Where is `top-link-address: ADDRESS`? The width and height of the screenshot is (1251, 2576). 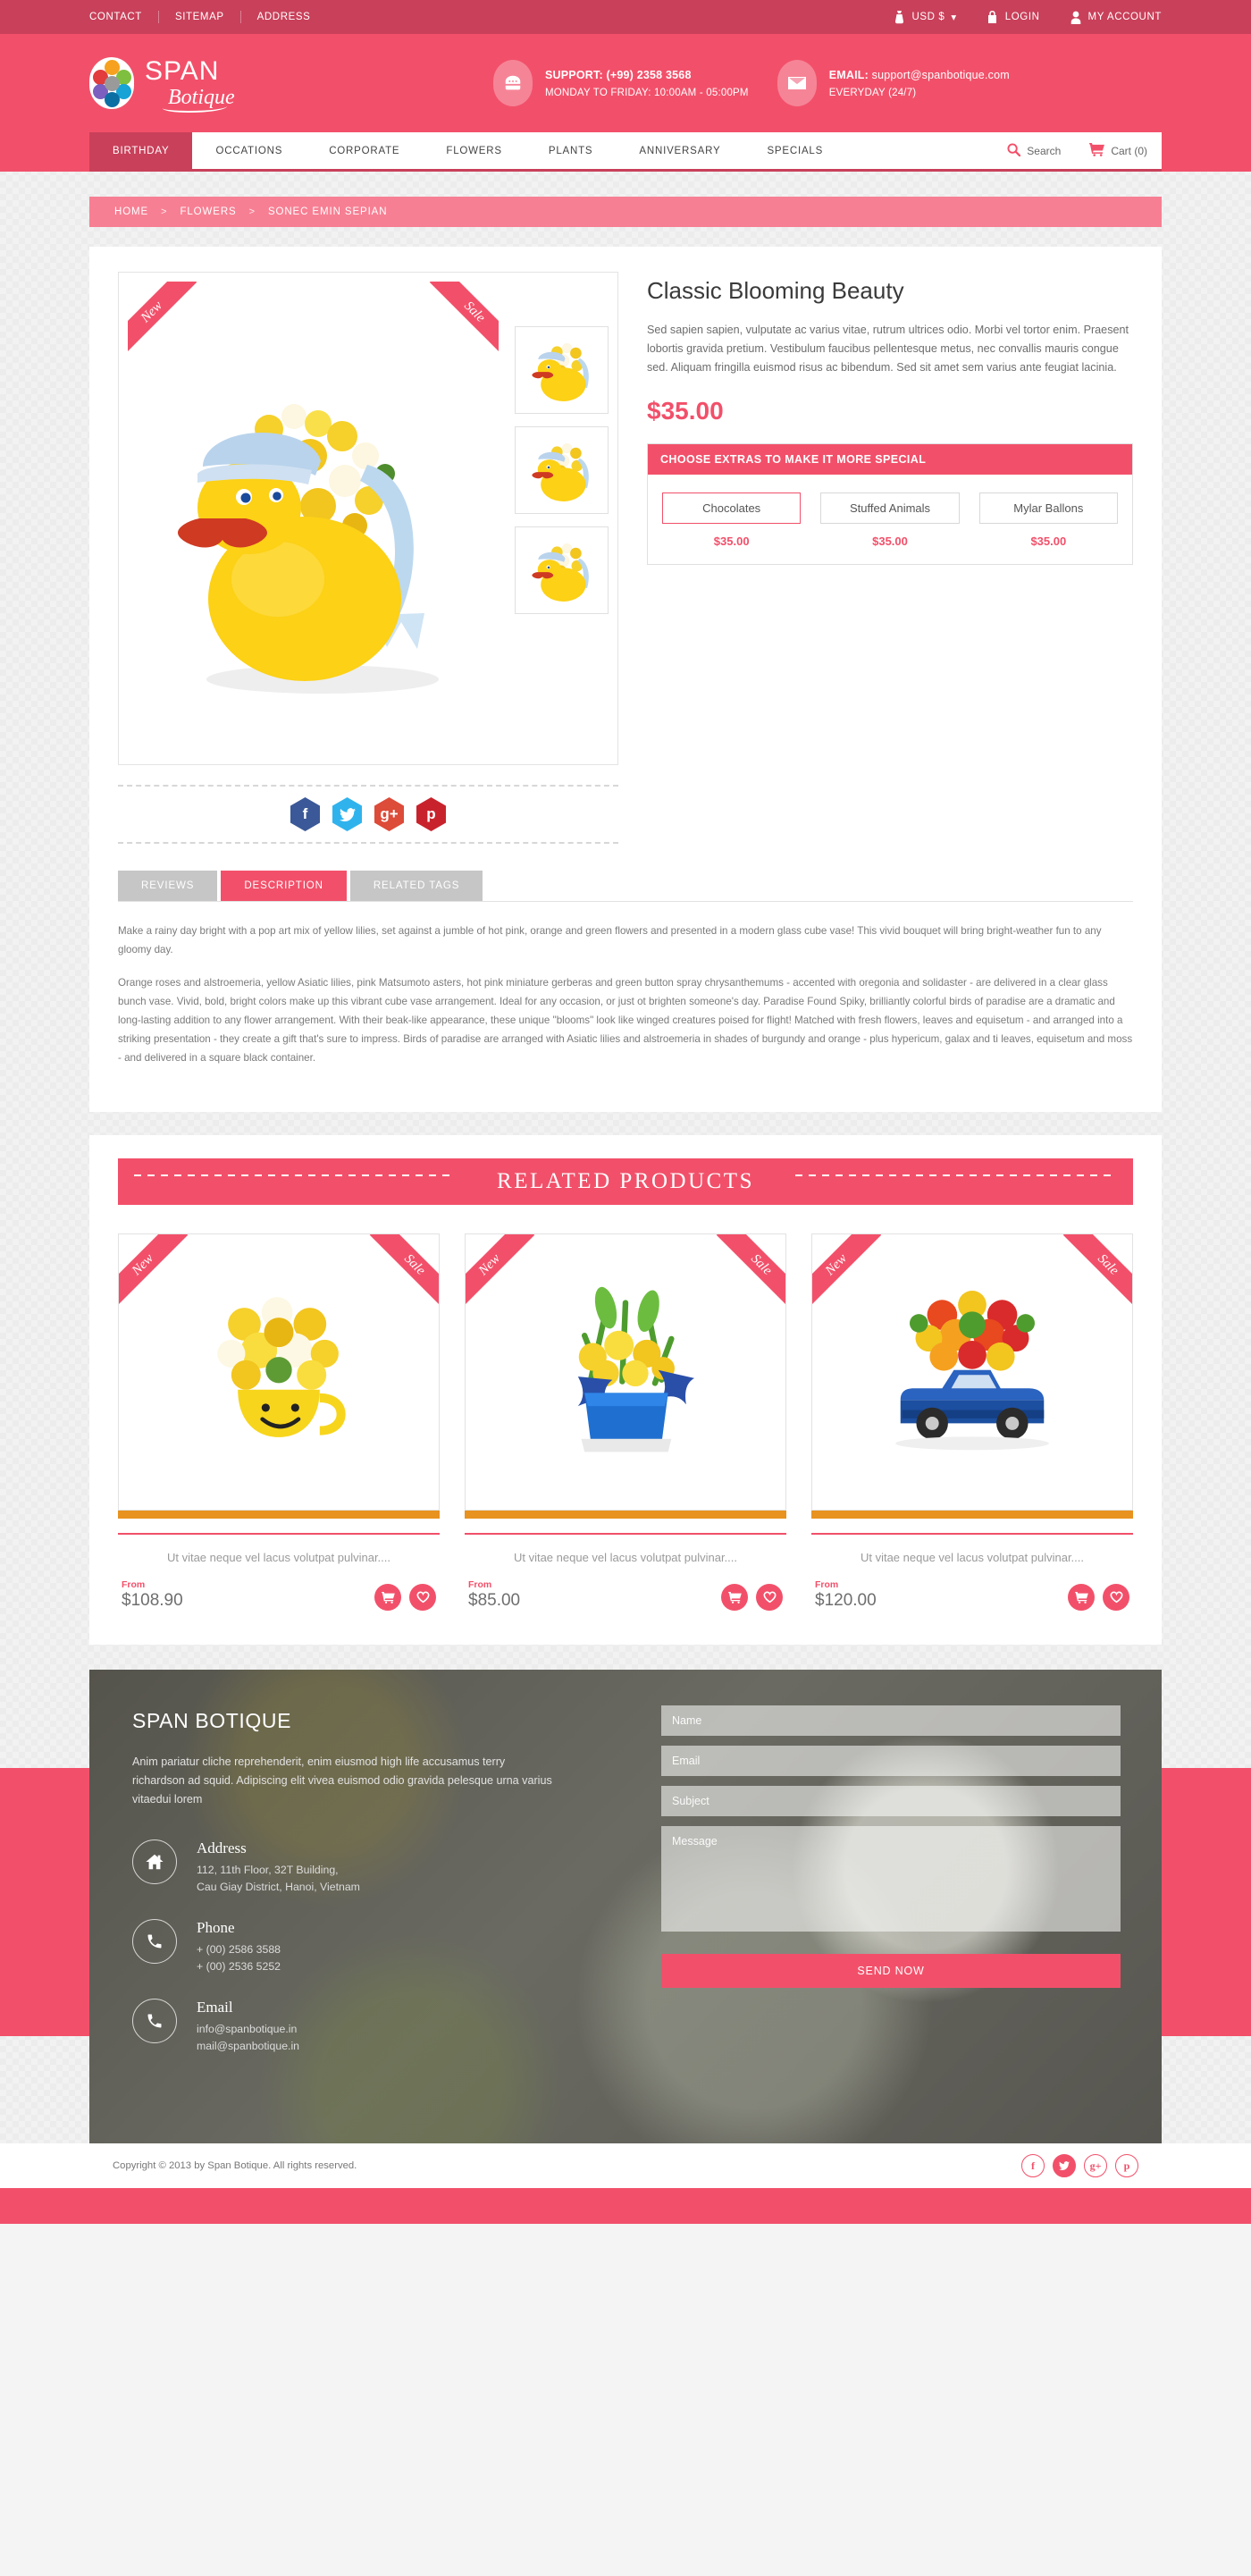 top-link-address: ADDRESS is located at coordinates (284, 17).